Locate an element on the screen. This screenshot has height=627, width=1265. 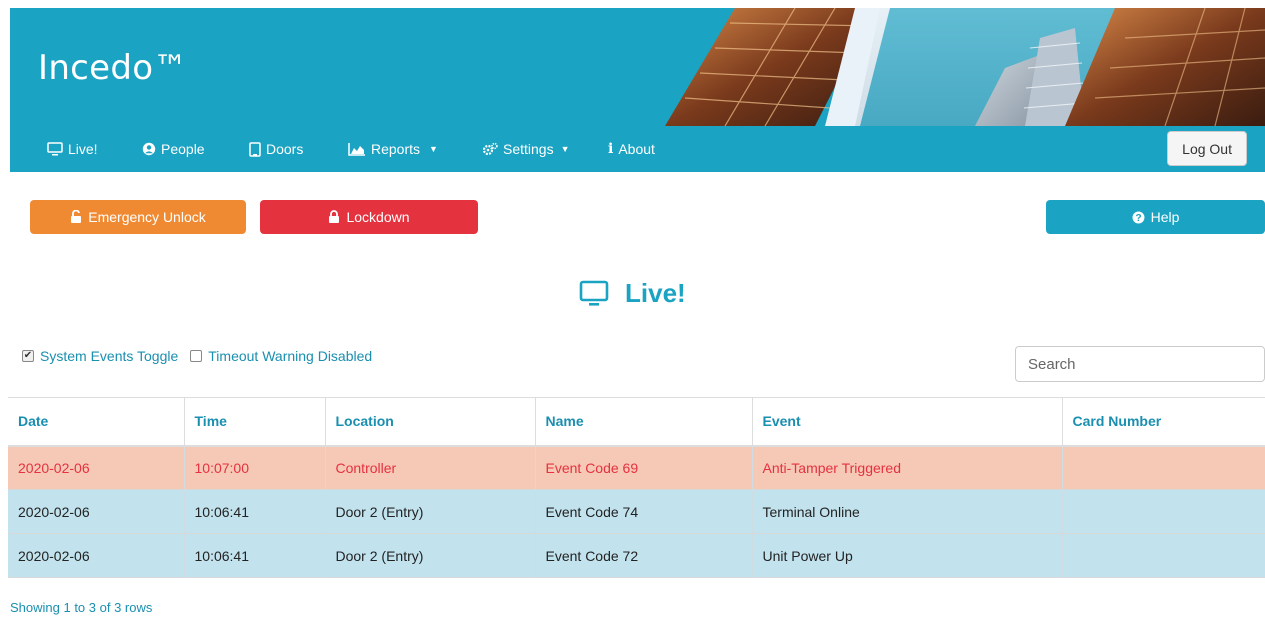
system-events-label: System Events Toggle is located at coordinates (109, 356).